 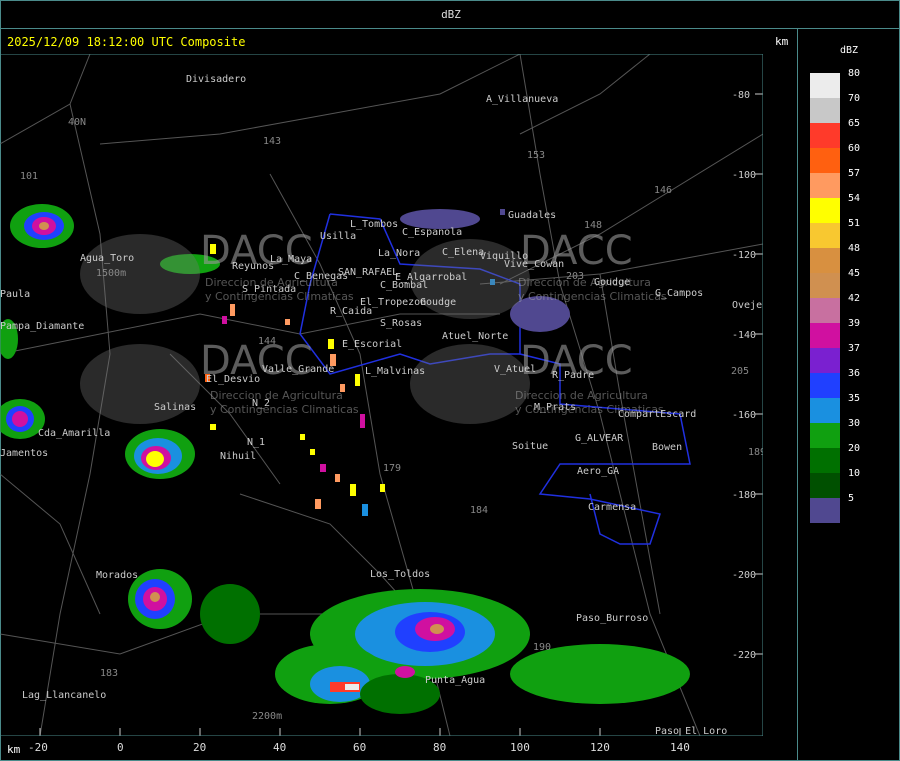 What do you see at coordinates (612, 282) in the screenshot?
I see `place-label: Goudge` at bounding box center [612, 282].